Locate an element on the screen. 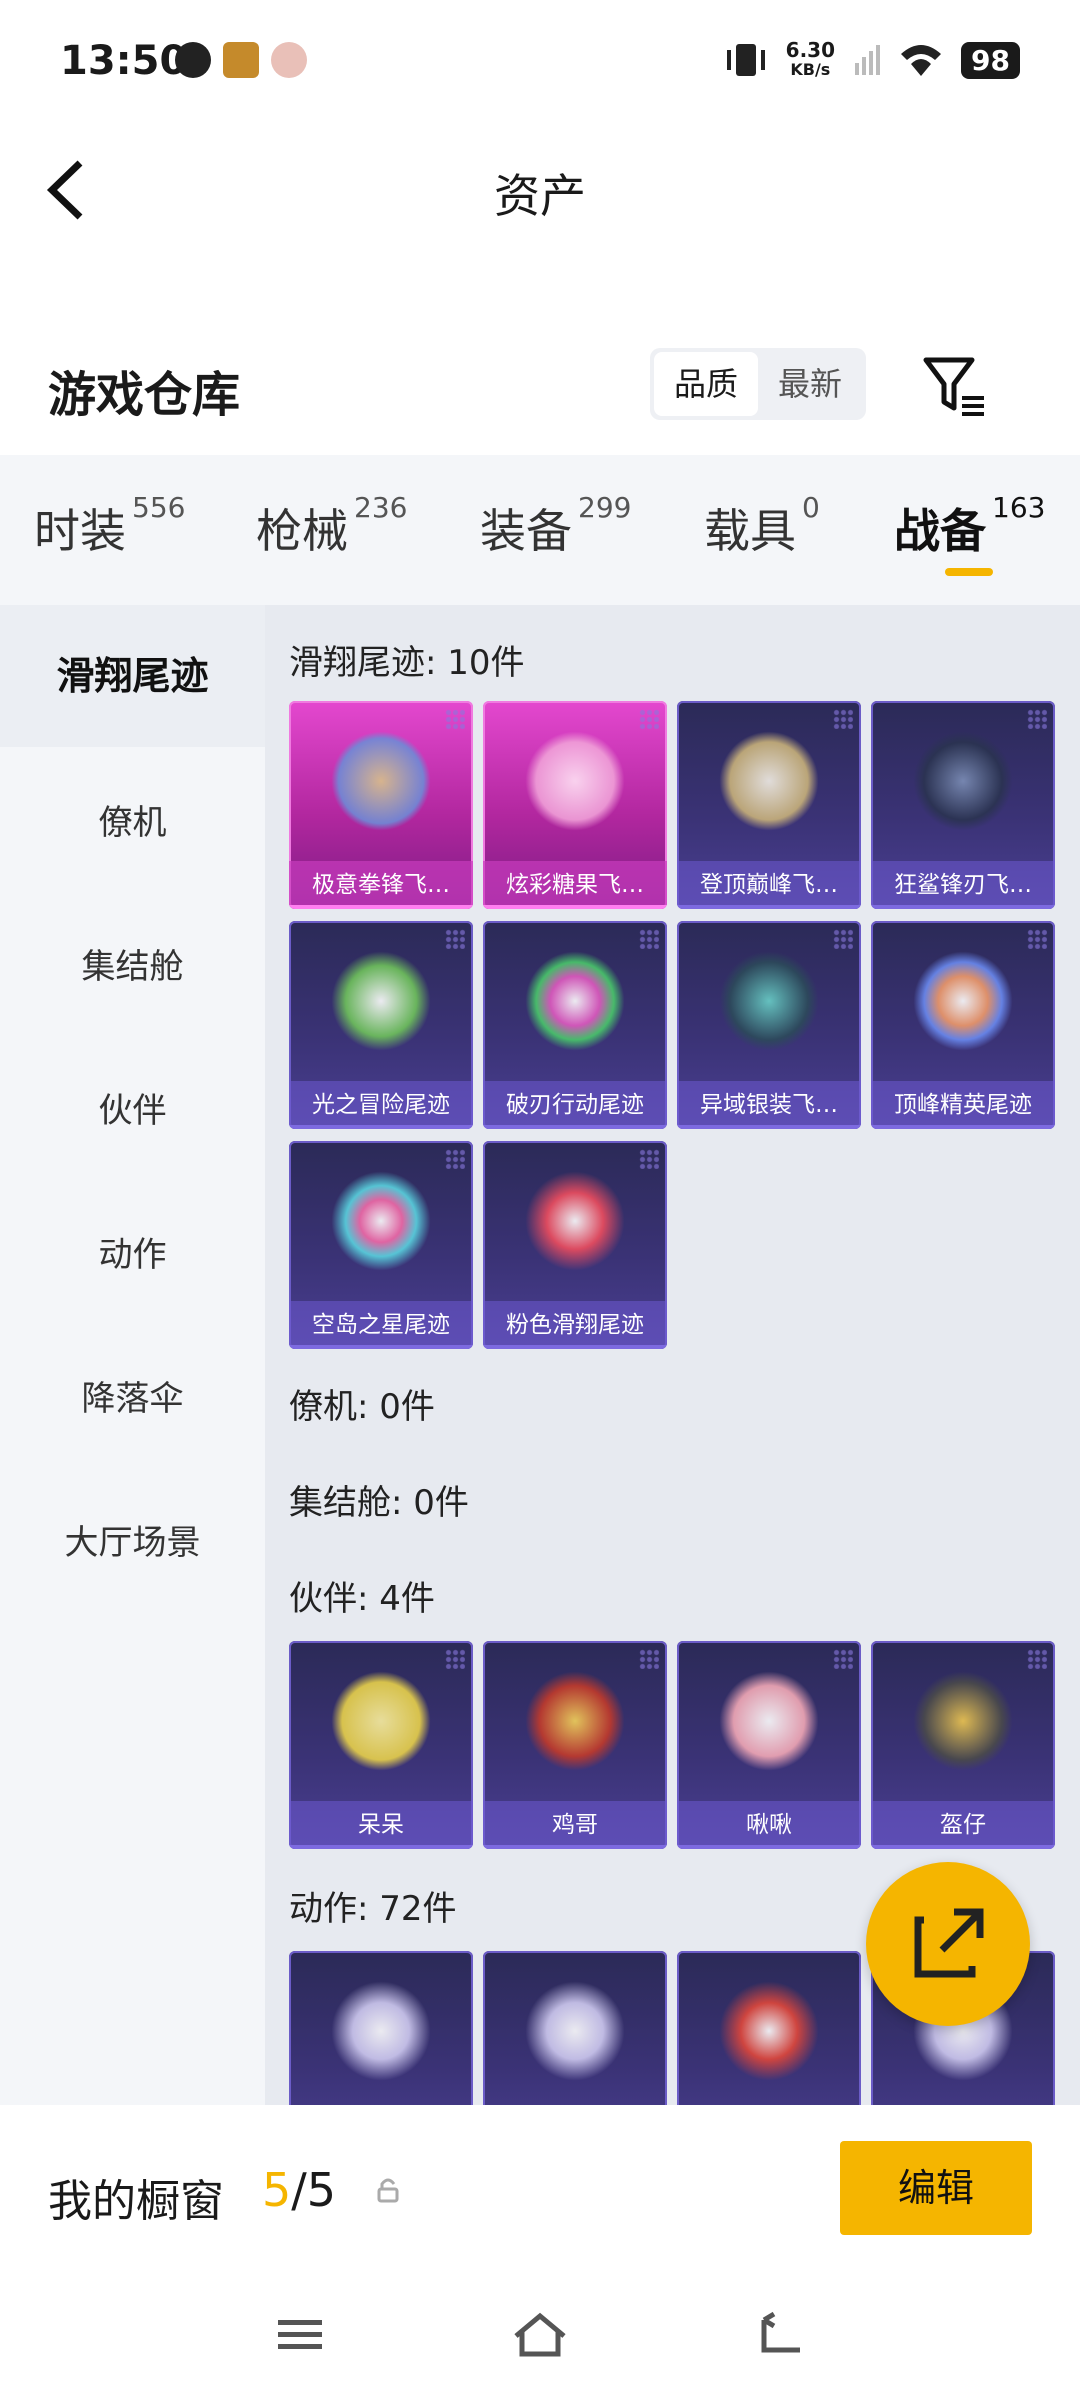 The height and width of the screenshot is (2400, 1080). tab-guns: 枪械 236 is located at coordinates (331, 526).